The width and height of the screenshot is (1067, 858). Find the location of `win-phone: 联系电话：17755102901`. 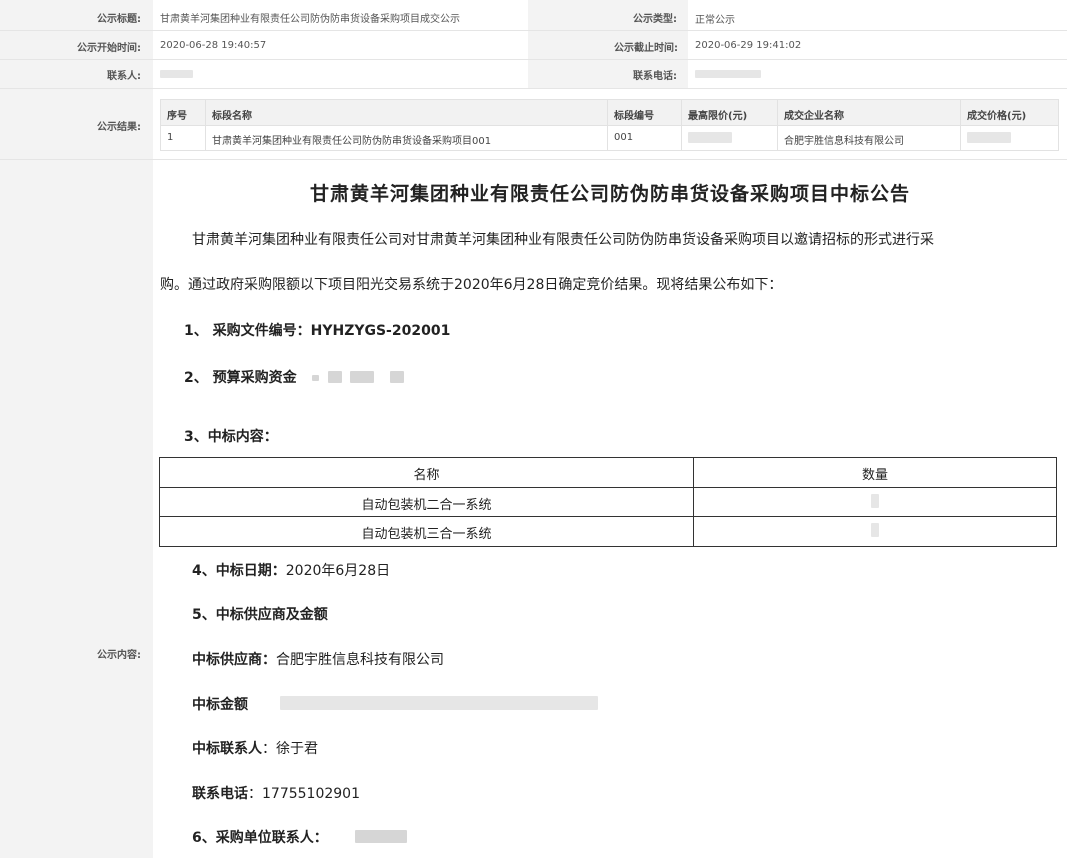

win-phone: 联系电话：17755102901 is located at coordinates (276, 793).